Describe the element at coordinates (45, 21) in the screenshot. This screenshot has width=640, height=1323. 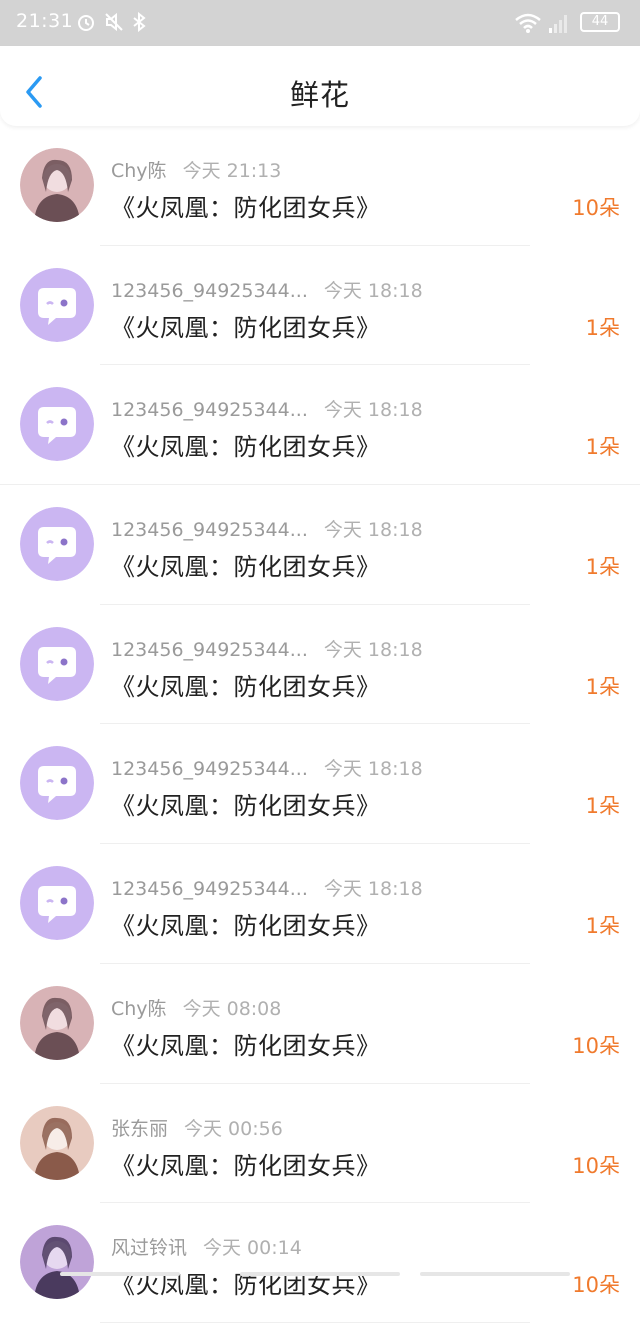
I see `status-time: 21:31` at that location.